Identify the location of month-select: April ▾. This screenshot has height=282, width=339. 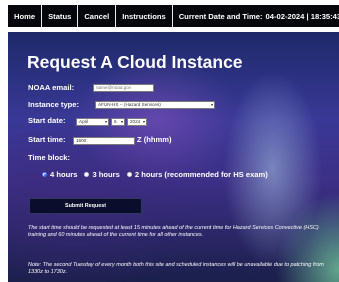
(92, 122).